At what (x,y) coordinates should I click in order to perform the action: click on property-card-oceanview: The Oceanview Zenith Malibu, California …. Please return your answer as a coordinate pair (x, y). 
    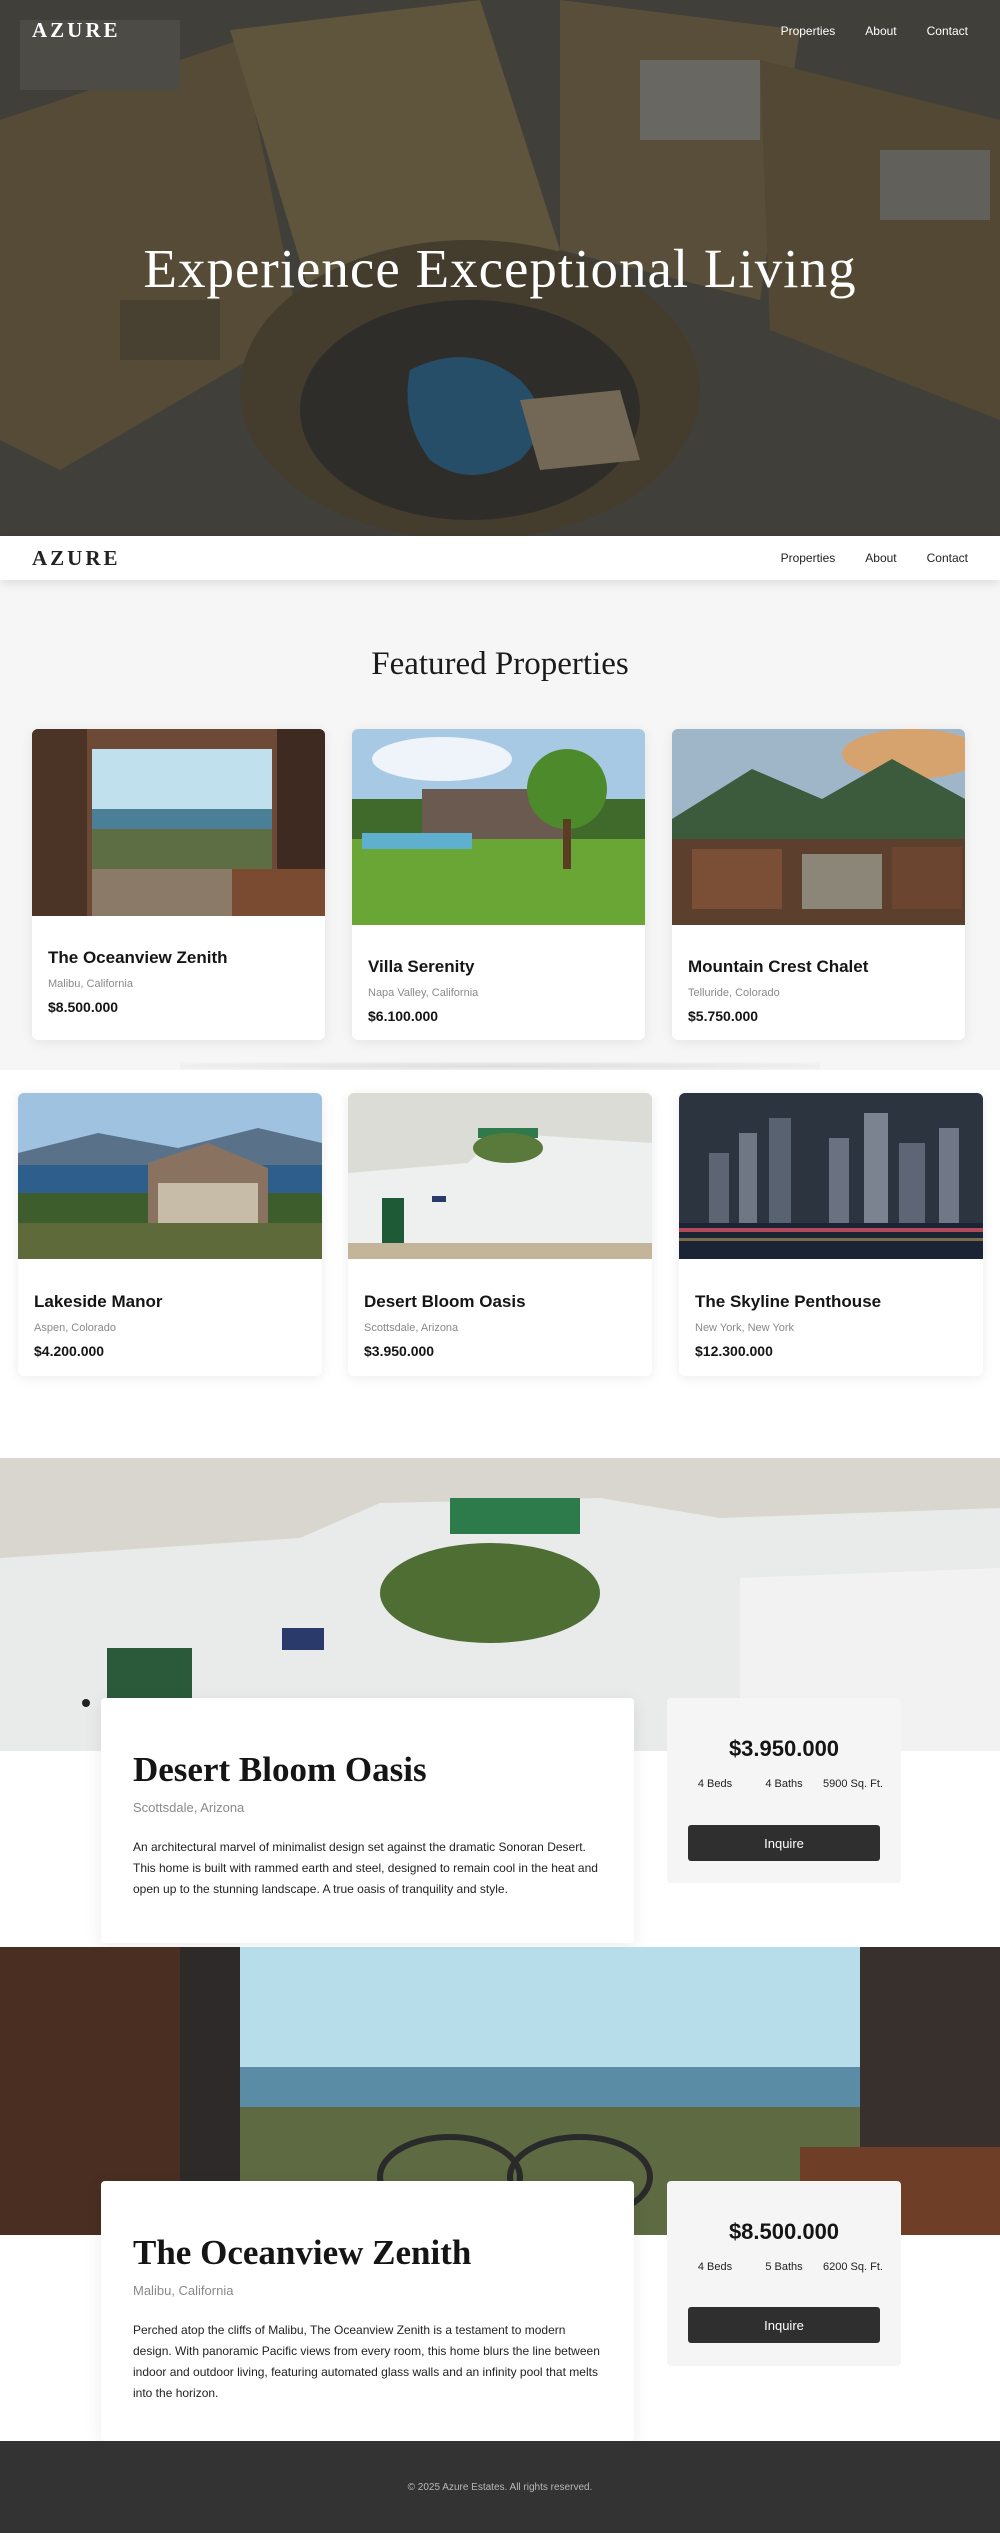
    Looking at the image, I should click on (178, 884).